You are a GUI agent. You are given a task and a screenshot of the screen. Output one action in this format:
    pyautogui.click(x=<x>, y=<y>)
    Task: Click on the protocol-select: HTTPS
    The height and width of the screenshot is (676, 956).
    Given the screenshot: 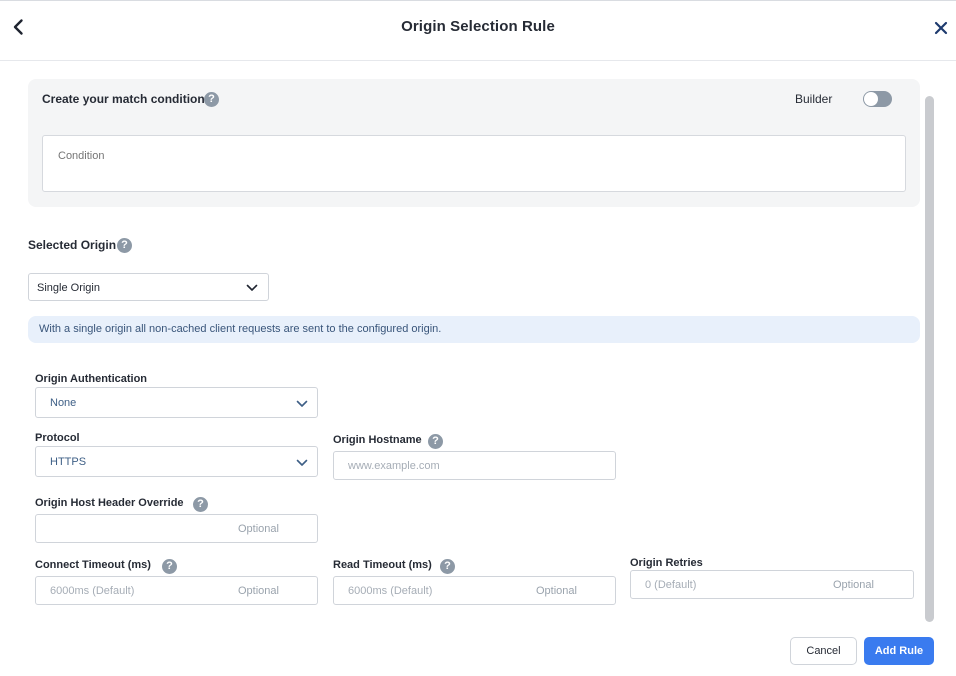 What is the action you would take?
    pyautogui.click(x=176, y=461)
    